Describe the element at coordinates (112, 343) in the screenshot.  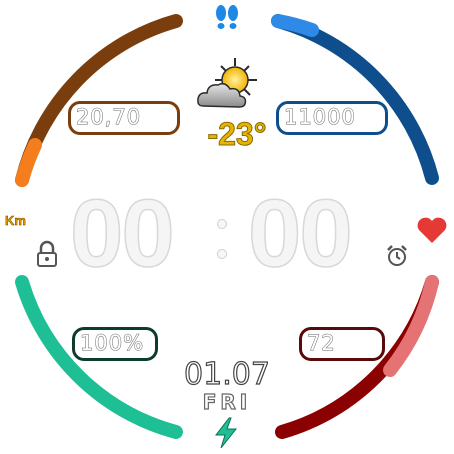
I see `battery-value: 100%` at that location.